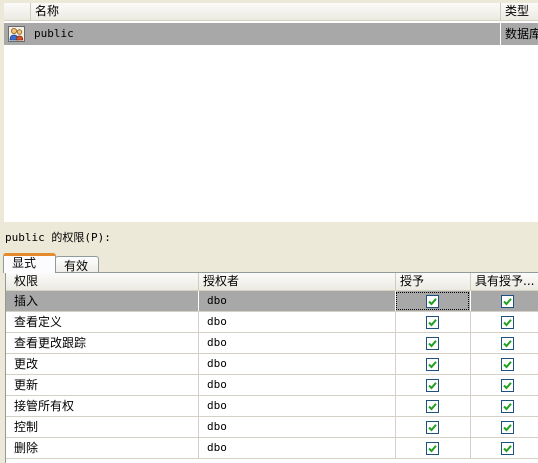 The image size is (538, 463). I want to click on securable-type: 数据库, so click(519, 34).